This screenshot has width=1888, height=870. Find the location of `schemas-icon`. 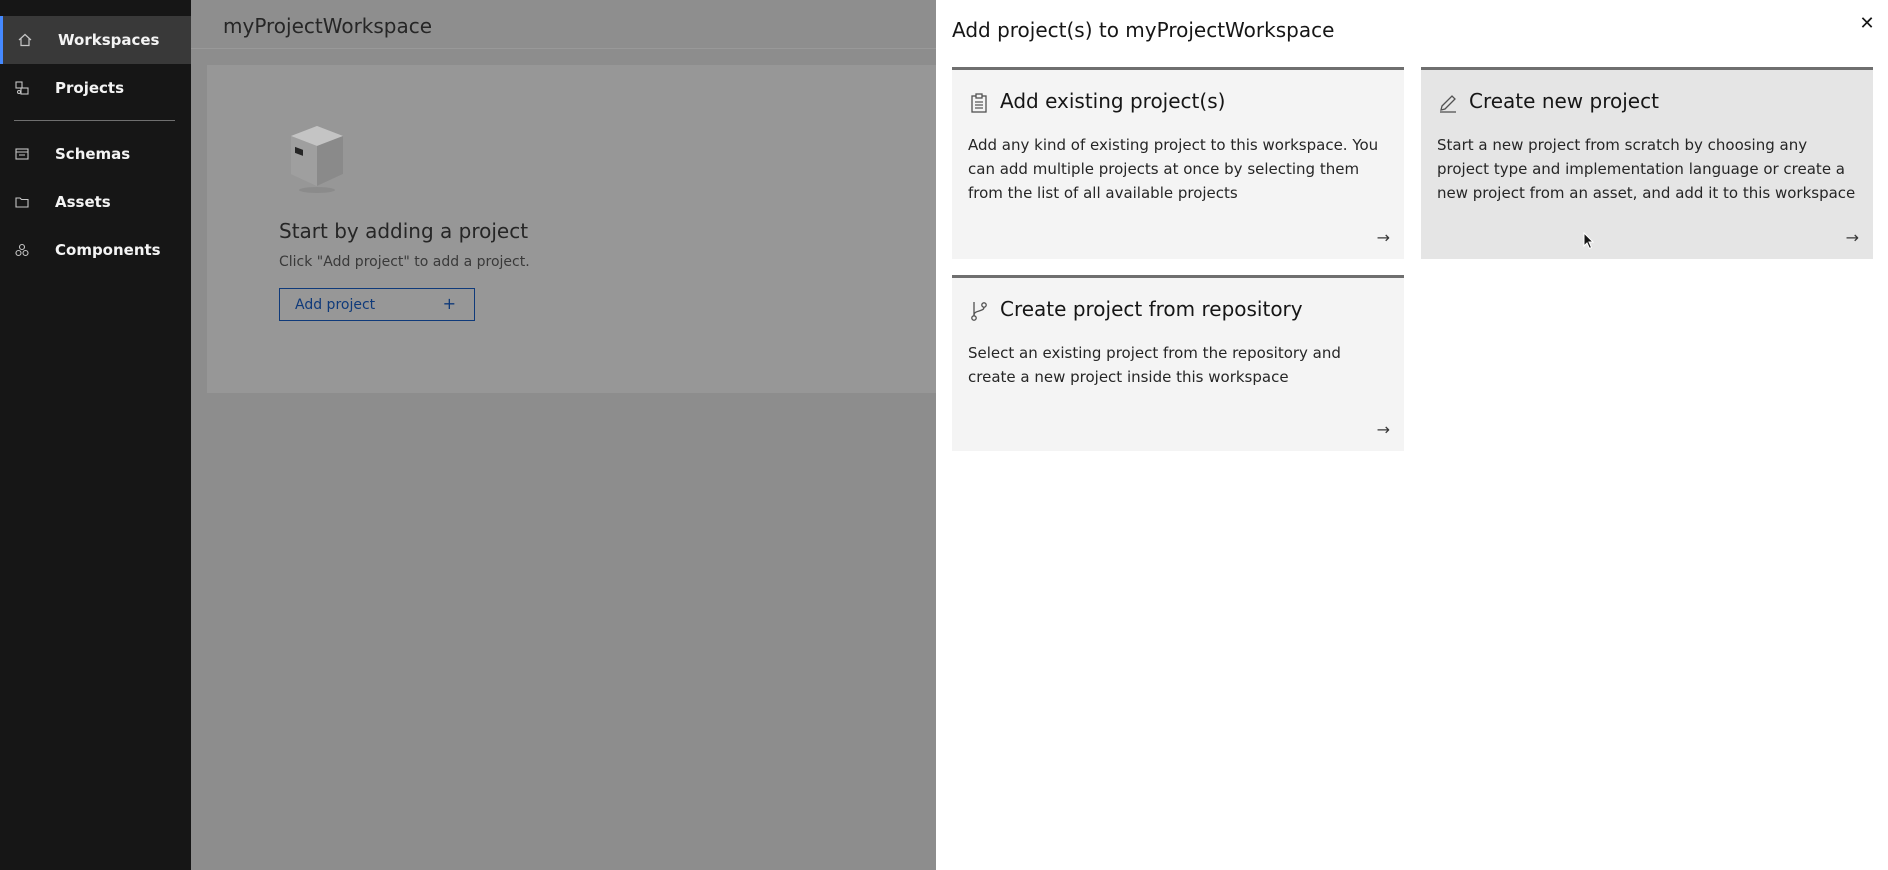

schemas-icon is located at coordinates (22, 154).